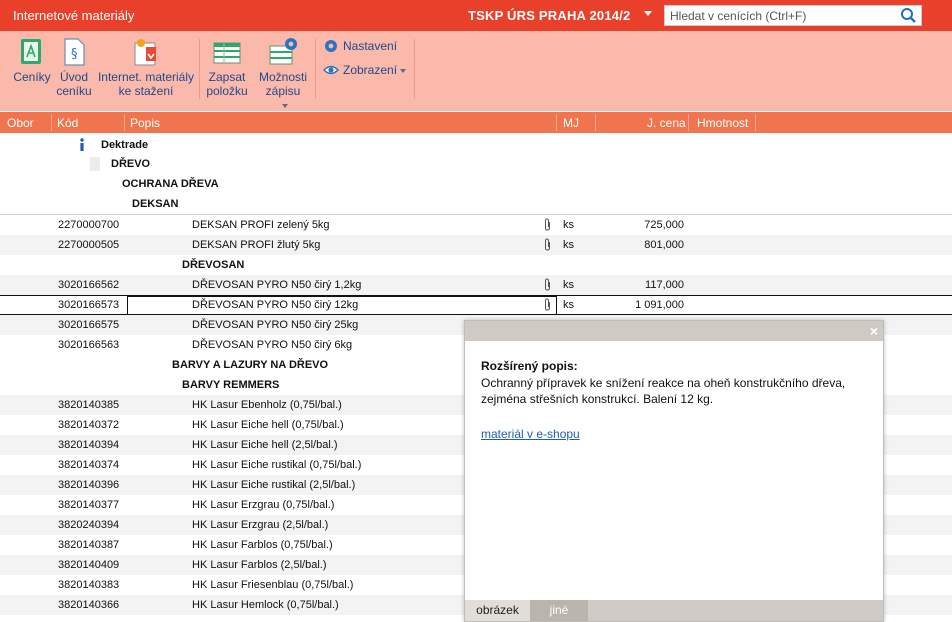 The image size is (952, 622). Describe the element at coordinates (782, 15) in the screenshot. I see `search-input` at that location.